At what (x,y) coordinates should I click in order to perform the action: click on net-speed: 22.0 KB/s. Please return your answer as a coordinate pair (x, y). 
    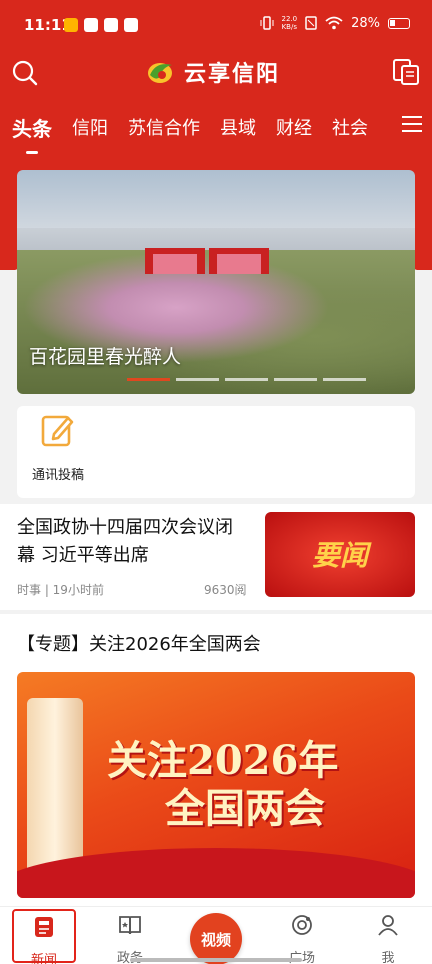
    Looking at the image, I should click on (290, 23).